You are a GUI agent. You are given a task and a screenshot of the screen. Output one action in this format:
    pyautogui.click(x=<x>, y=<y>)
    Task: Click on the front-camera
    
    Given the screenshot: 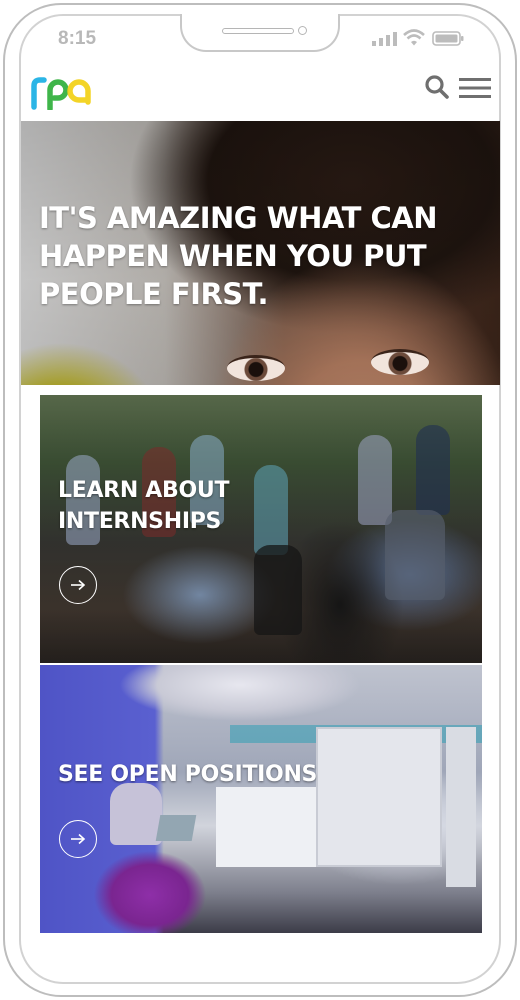 What is the action you would take?
    pyautogui.click(x=302, y=30)
    